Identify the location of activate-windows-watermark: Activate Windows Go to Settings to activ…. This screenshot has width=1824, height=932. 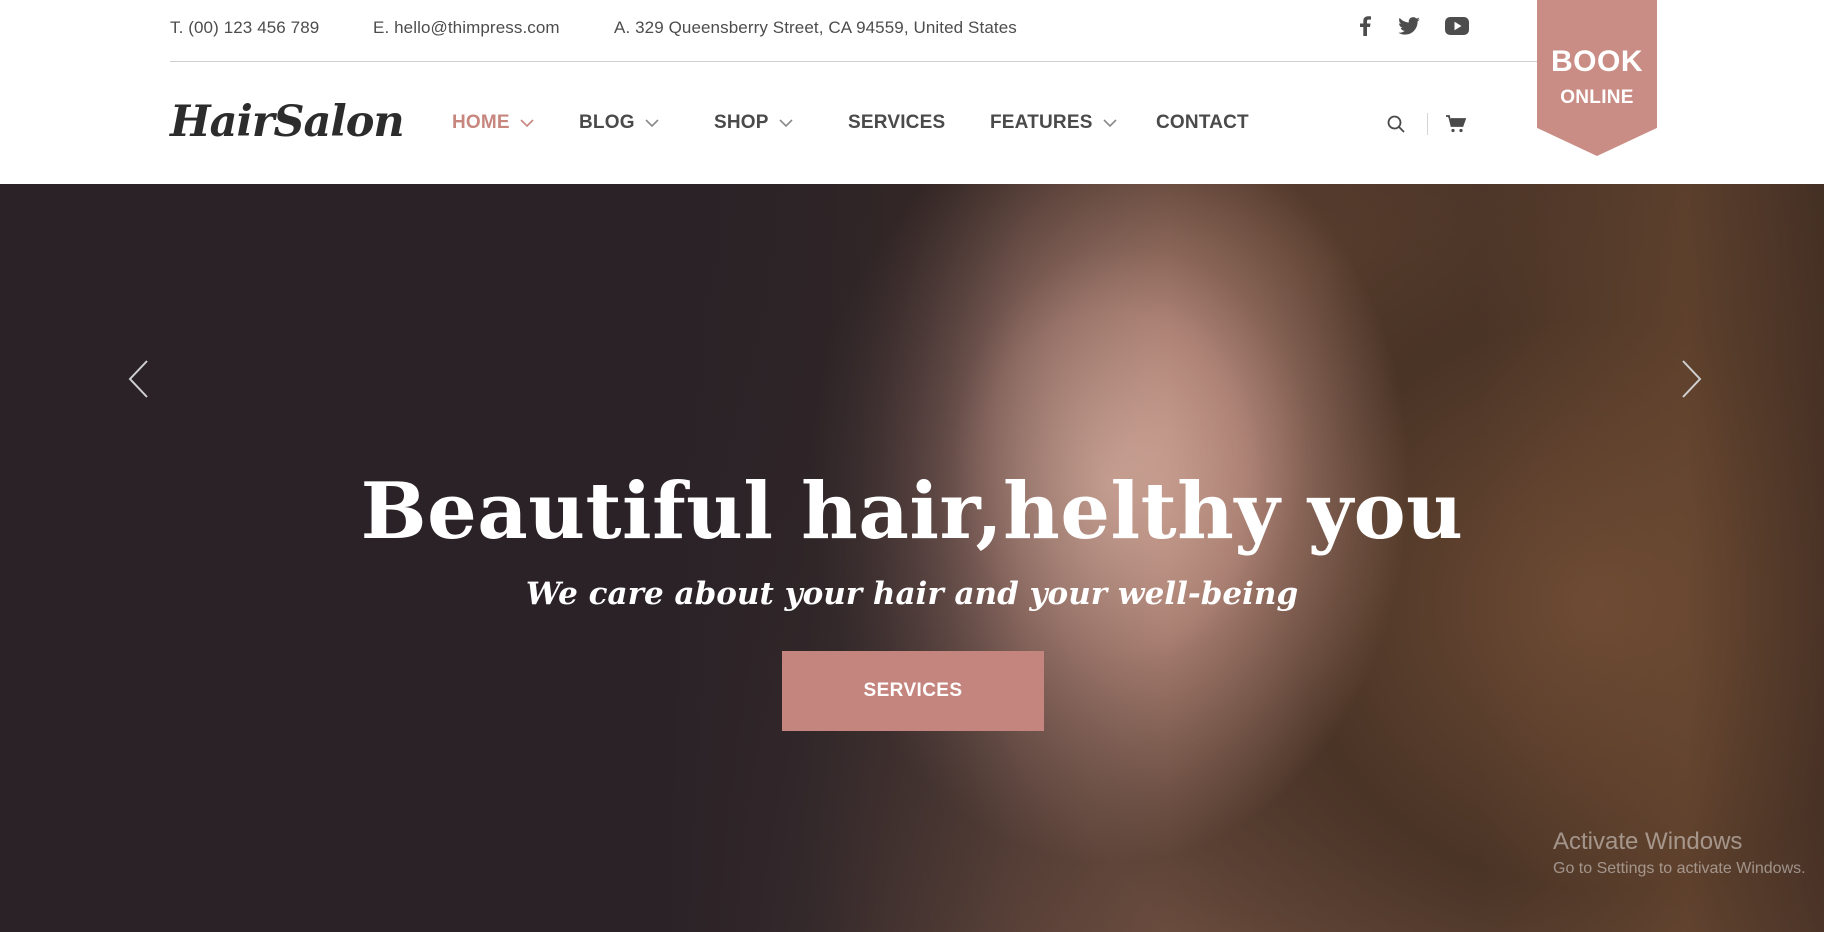
(1679, 853).